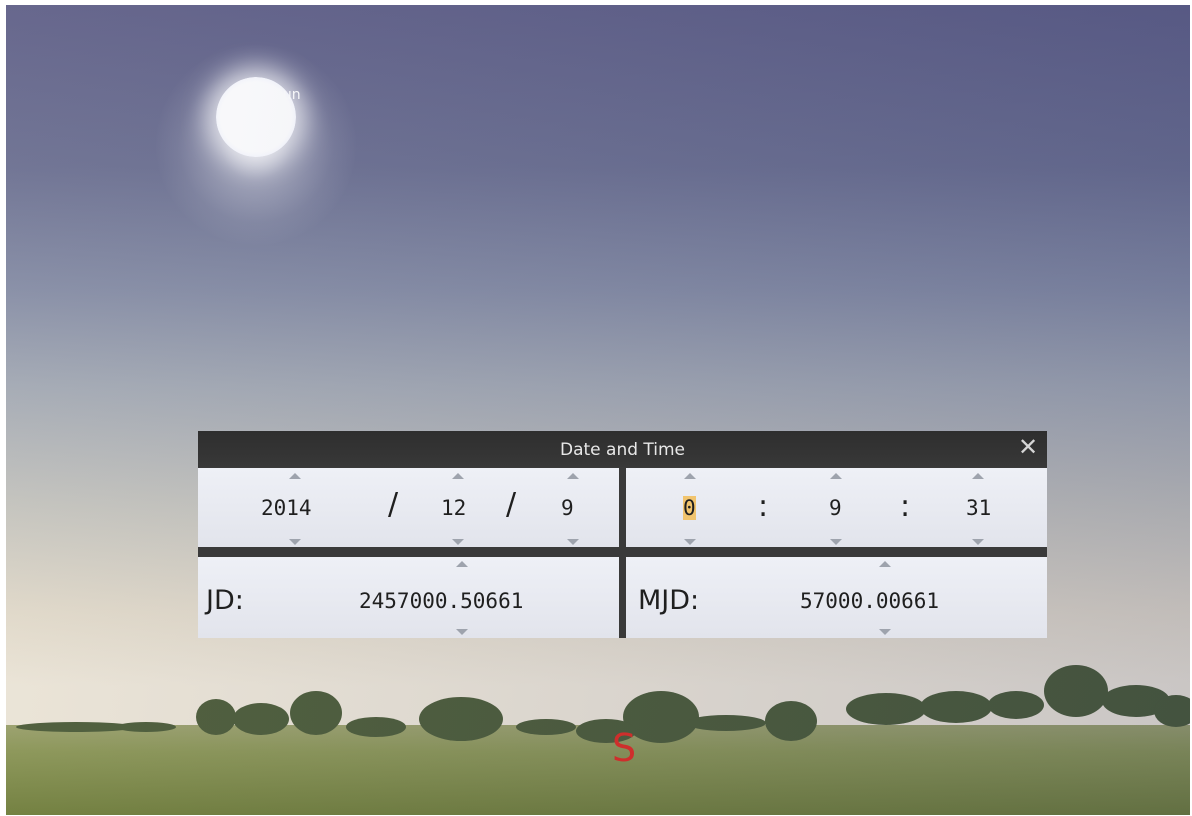 This screenshot has height=816, width=1192. I want to click on minute-spinbox: 9, so click(835, 508).